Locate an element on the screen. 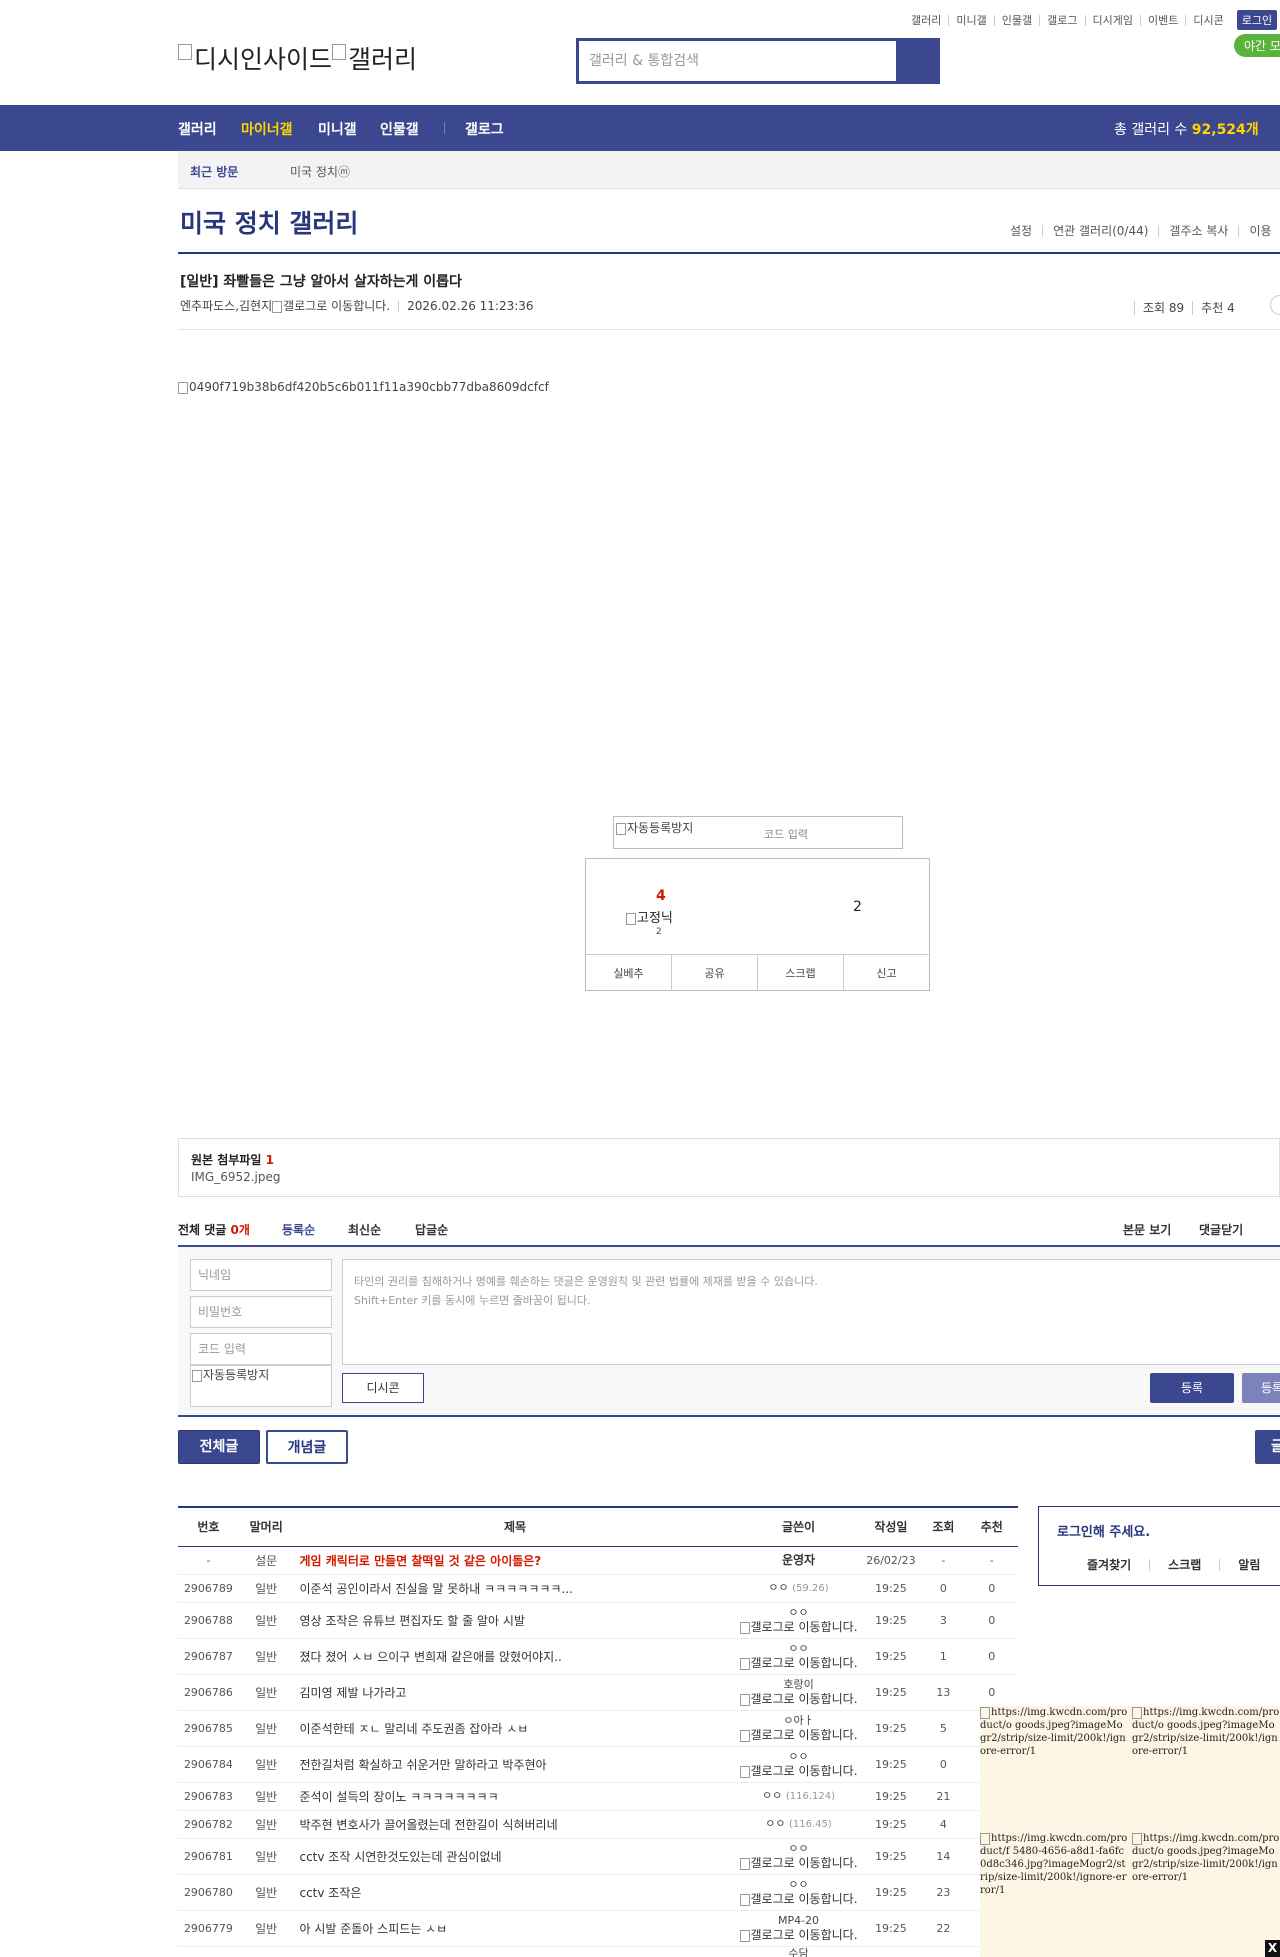 The width and height of the screenshot is (1280, 1957). report-button: 신고 is located at coordinates (886, 973).